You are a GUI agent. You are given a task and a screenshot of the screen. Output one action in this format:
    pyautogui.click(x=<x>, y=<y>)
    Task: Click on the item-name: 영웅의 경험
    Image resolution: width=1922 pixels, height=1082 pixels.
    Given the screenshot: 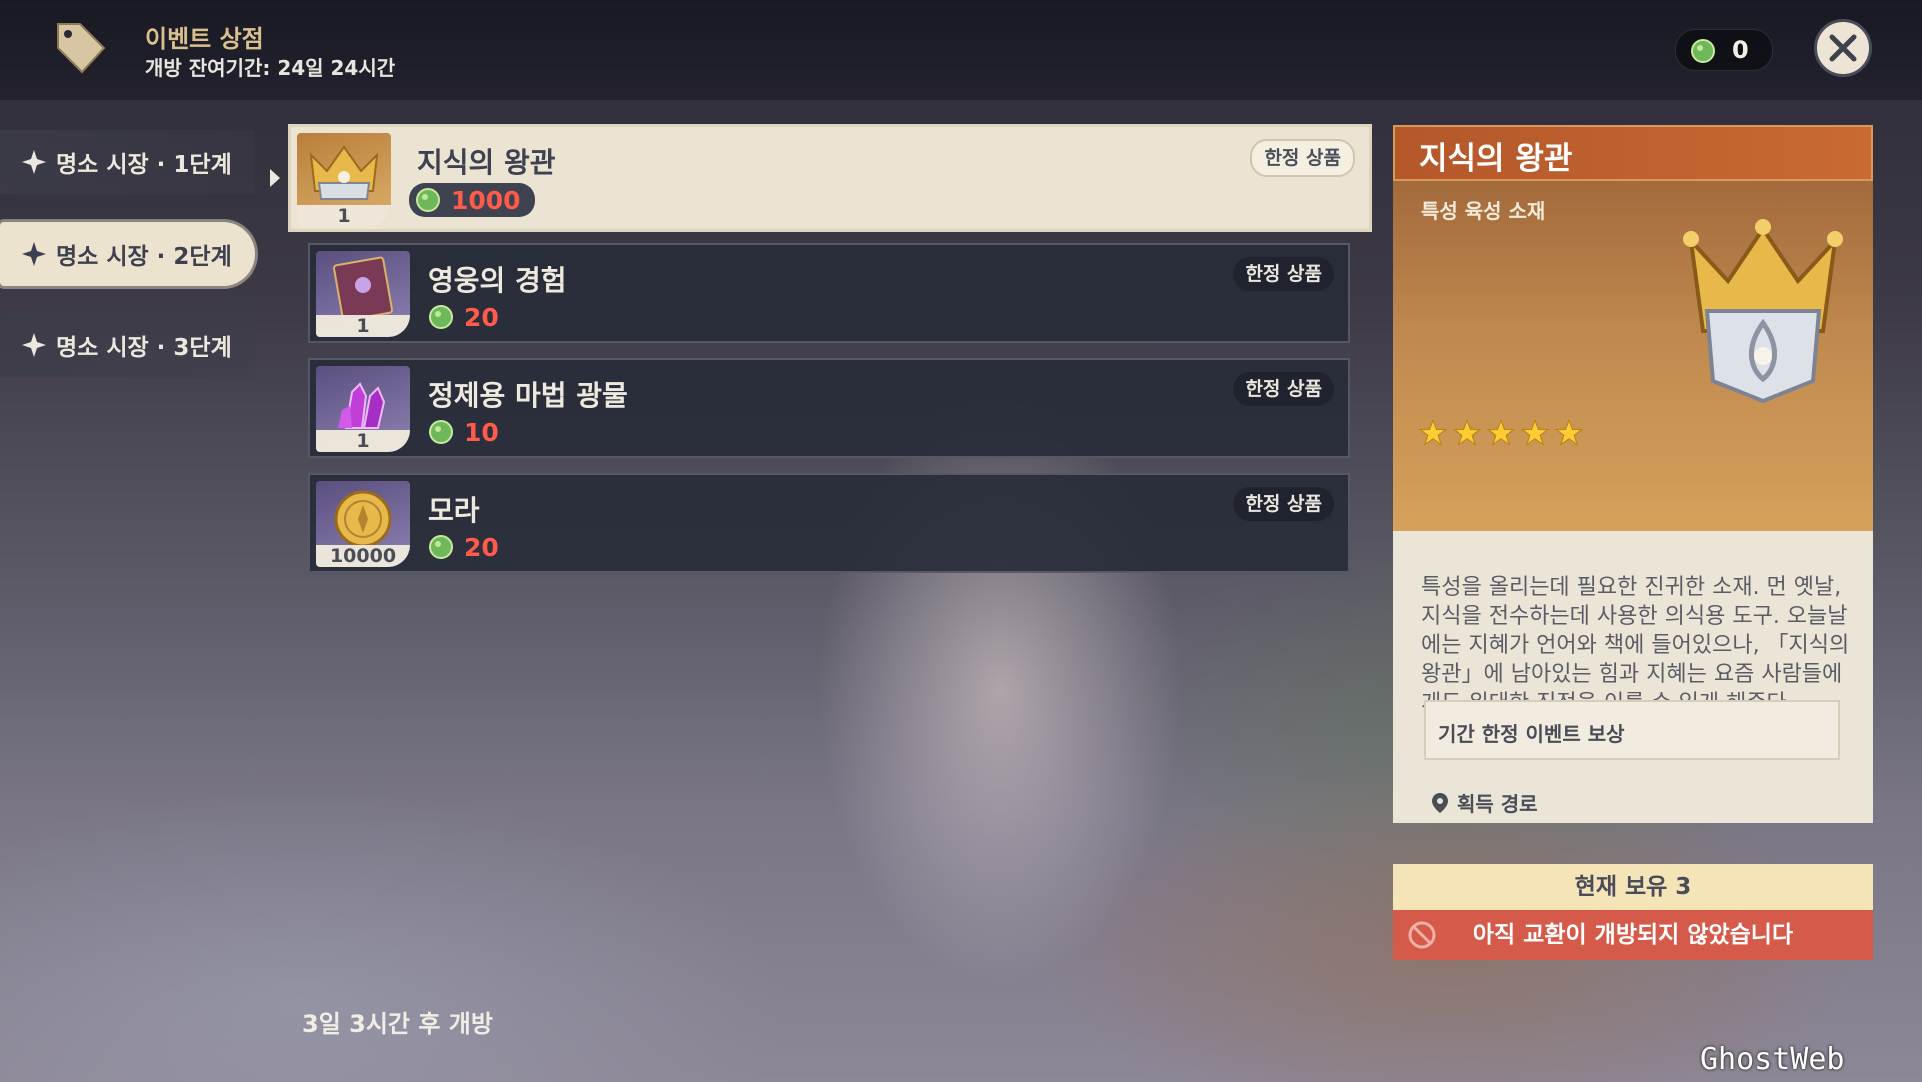 What is the action you would take?
    pyautogui.click(x=497, y=280)
    